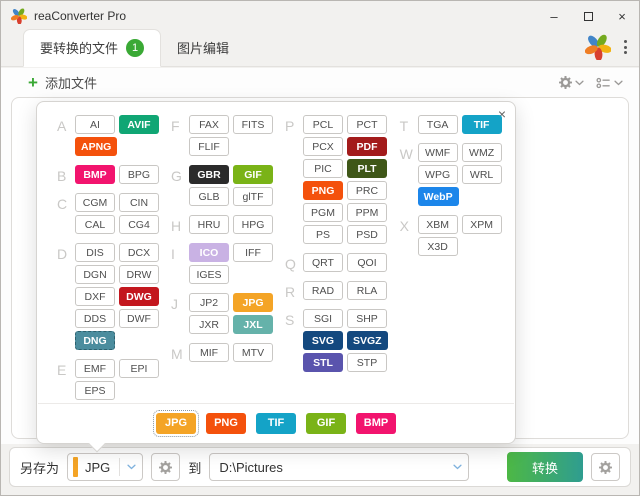 This screenshot has height=496, width=640. Describe the element at coordinates (588, 16) in the screenshot. I see `maximize-button` at that location.